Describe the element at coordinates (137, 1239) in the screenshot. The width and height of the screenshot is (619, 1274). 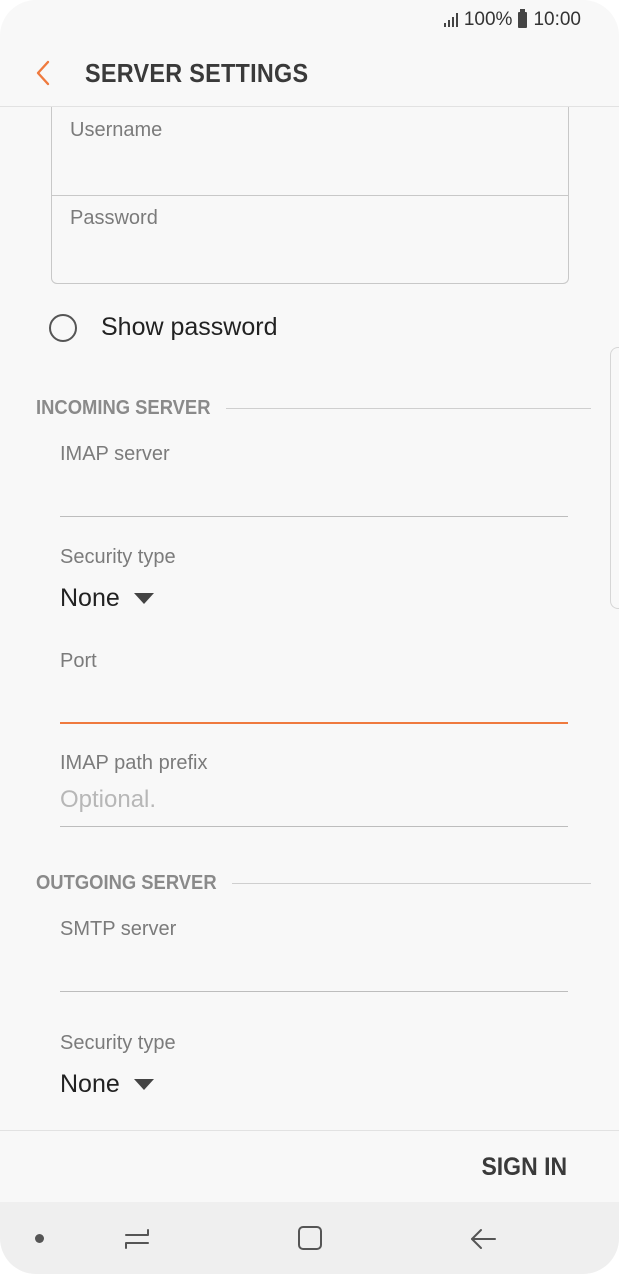
I see `recent-apps-icon` at that location.